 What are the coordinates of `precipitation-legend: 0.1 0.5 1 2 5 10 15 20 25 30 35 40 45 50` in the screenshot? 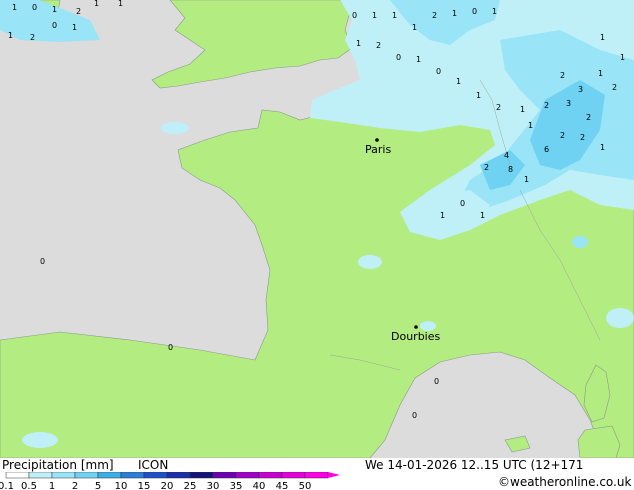 It's located at (170, 481).